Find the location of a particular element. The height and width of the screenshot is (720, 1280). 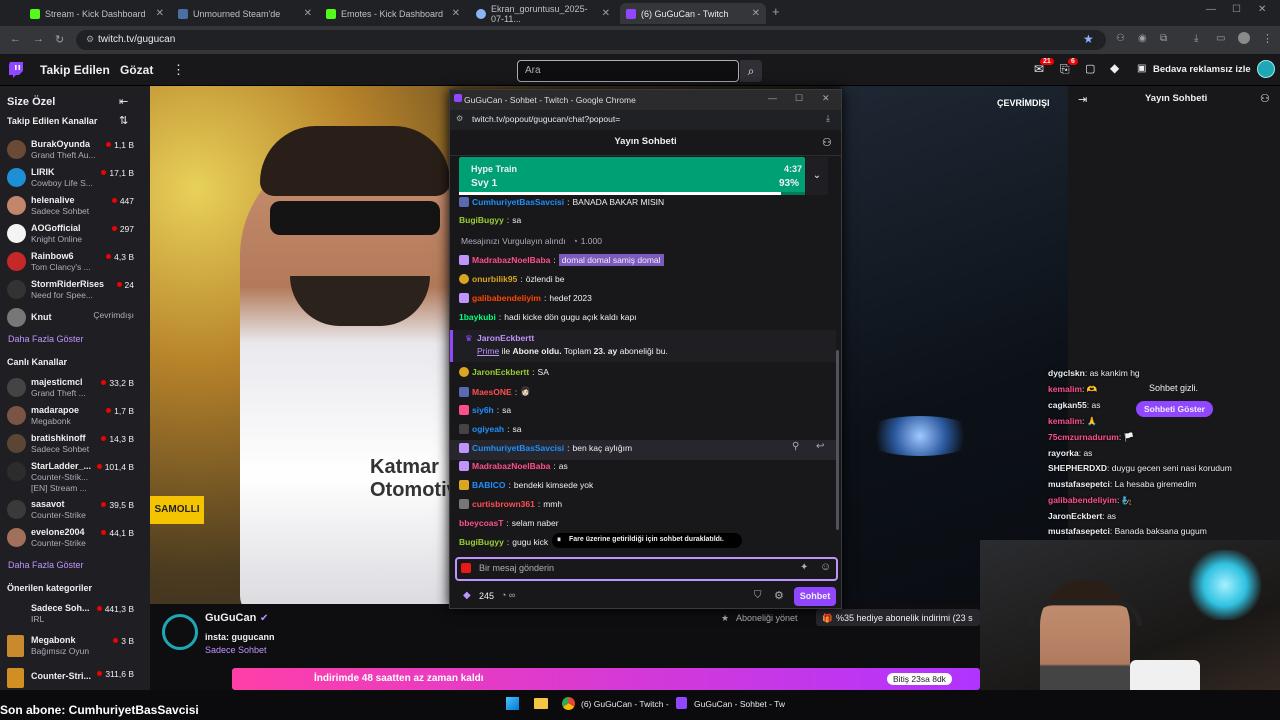

followed-channel: Rainbow6 Tom Clancy's ... 4,3 B is located at coordinates (75, 262).